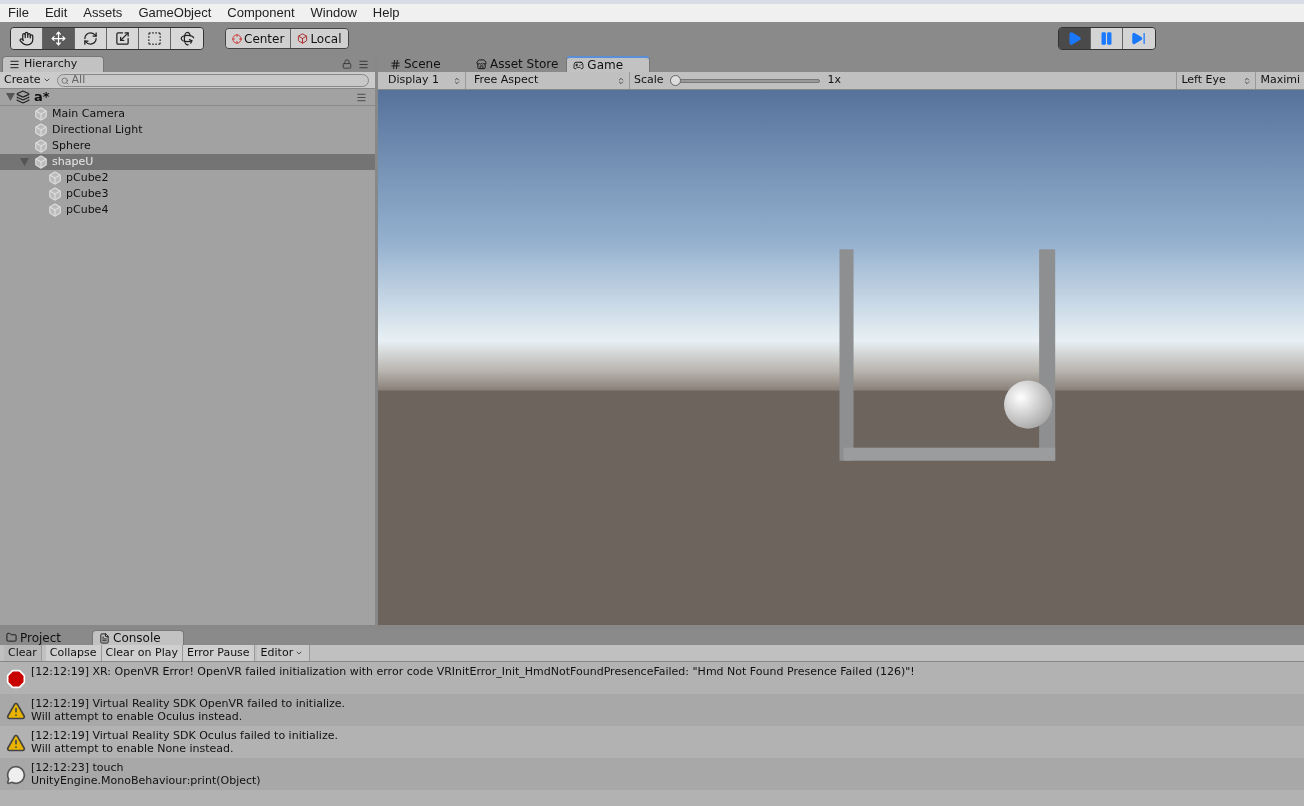 Image resolution: width=1304 pixels, height=806 pixels. Describe the element at coordinates (473, 671) in the screenshot. I see `log-message: [12:12:19] XR: OpenVR Error! OpenVR failed initialization with error code VRInitError_Init_HmdNotFoundPresenceFailed: "Hmd Not Found Presence Failed (126)"!` at that location.